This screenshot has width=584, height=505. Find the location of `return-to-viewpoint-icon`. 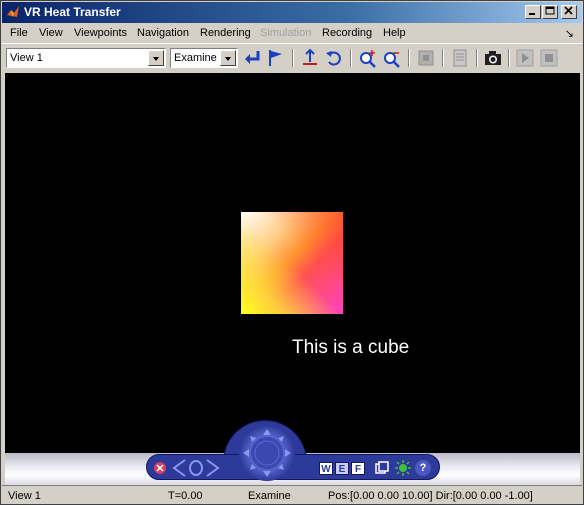

return-to-viewpoint-icon is located at coordinates (253, 58).